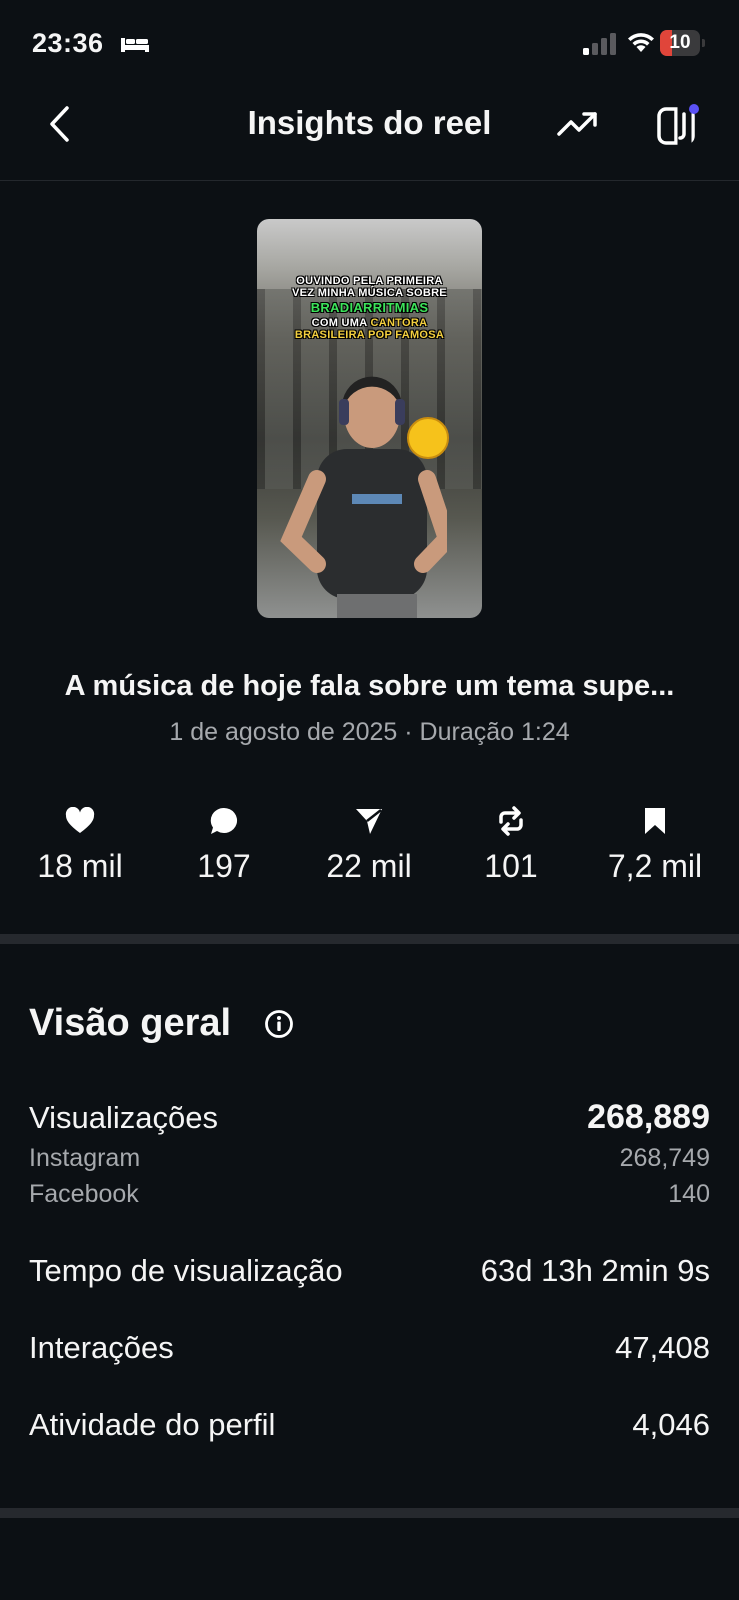  What do you see at coordinates (369, 732) in the screenshot?
I see `reel-date-duration: 1 de agosto de 2025 · Duração 1:24` at bounding box center [369, 732].